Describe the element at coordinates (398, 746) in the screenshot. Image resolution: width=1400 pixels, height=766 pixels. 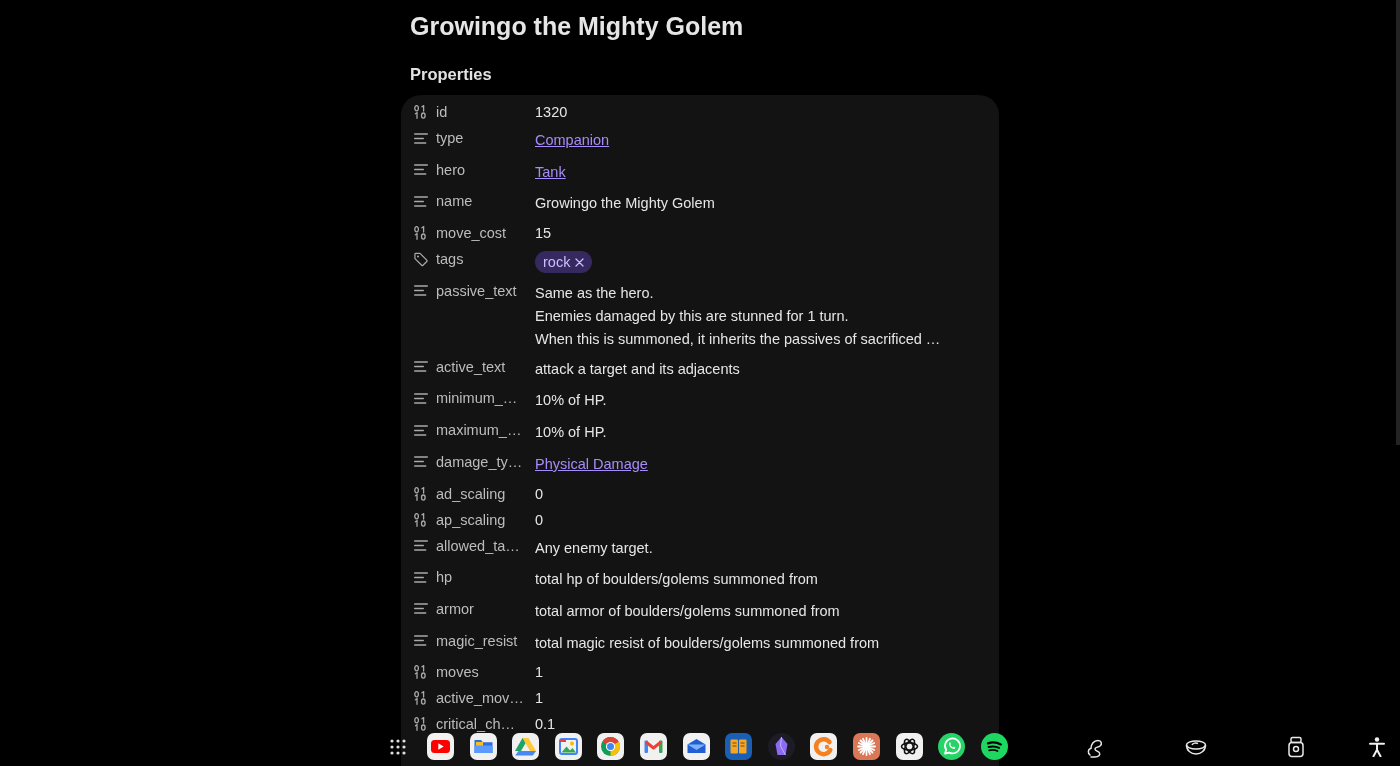
I see `app-grid-icon` at that location.